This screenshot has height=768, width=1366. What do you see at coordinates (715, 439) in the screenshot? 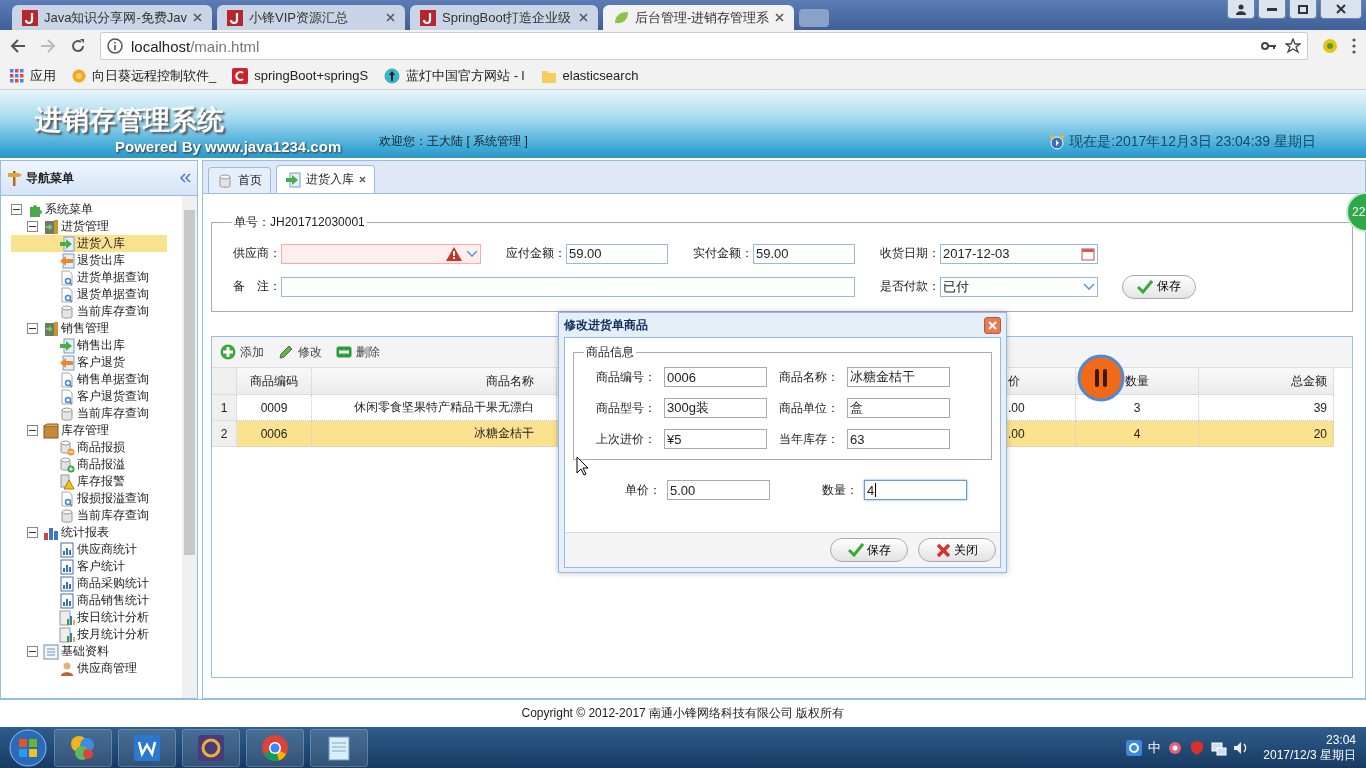
I see `input-field: ¥5` at bounding box center [715, 439].